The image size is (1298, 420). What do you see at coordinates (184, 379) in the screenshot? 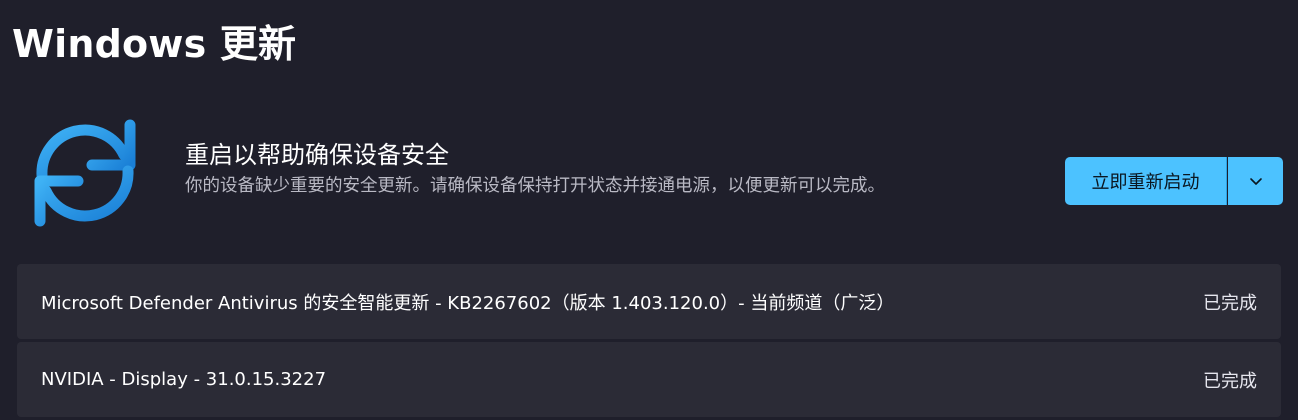
I see `update-name: NVIDIA - Display - 31.0.15.3227` at bounding box center [184, 379].